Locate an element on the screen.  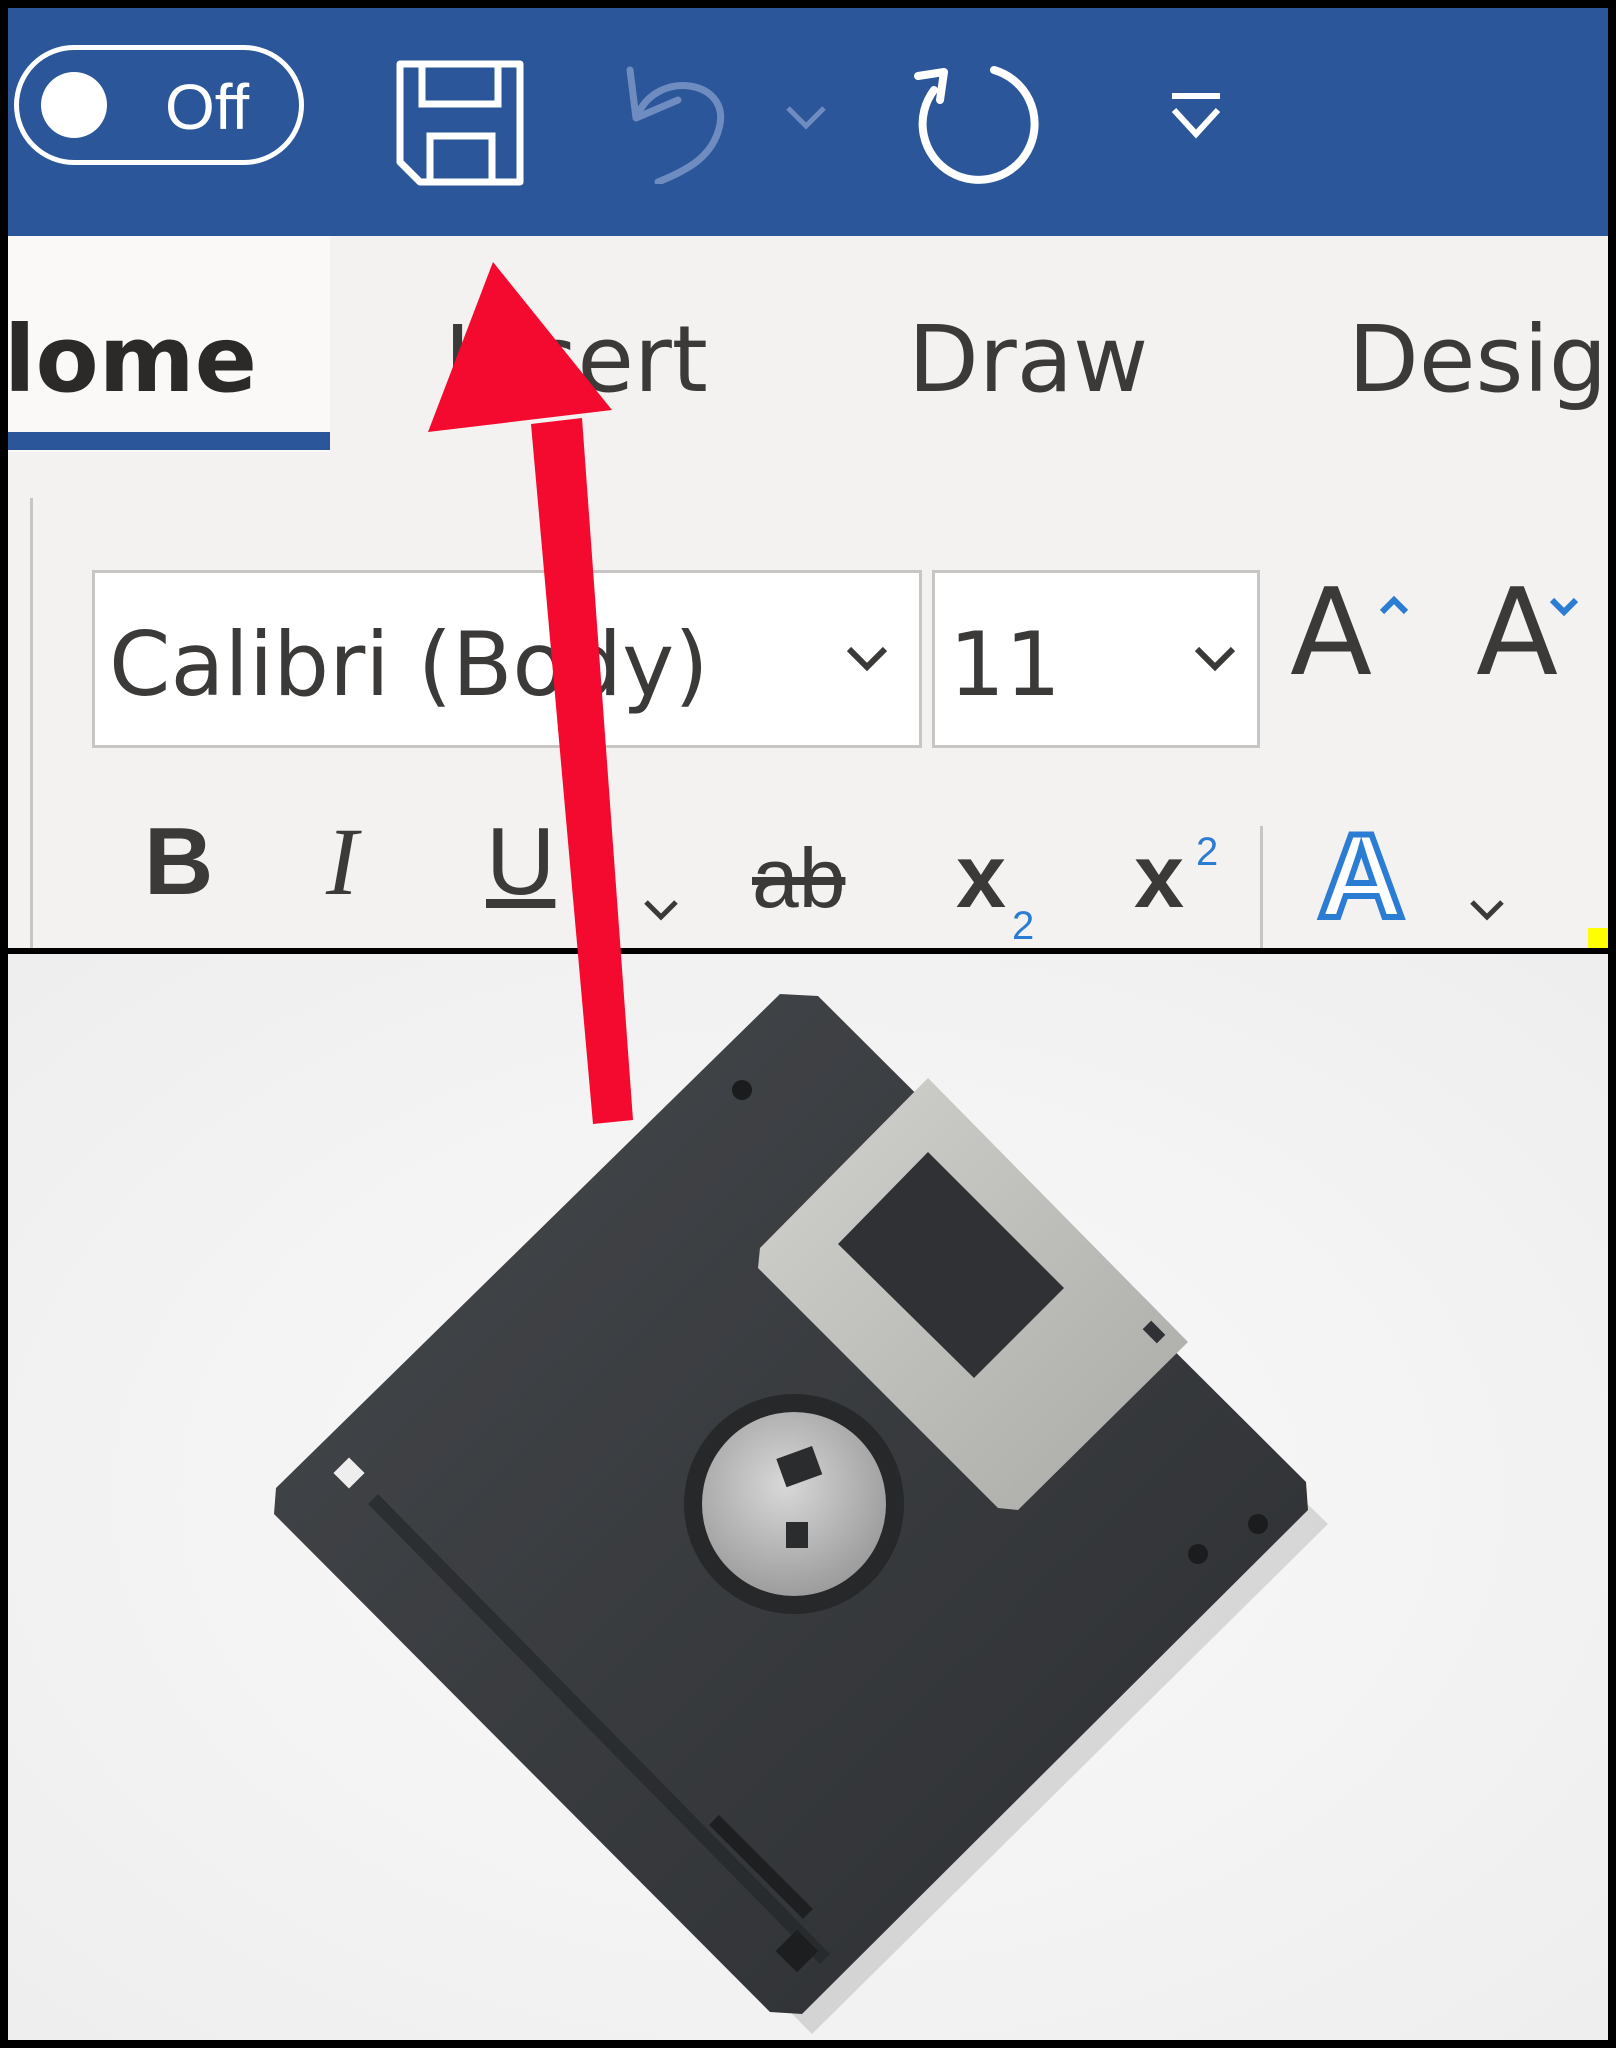
font-size-combobox: 11 is located at coordinates (1096, 659).